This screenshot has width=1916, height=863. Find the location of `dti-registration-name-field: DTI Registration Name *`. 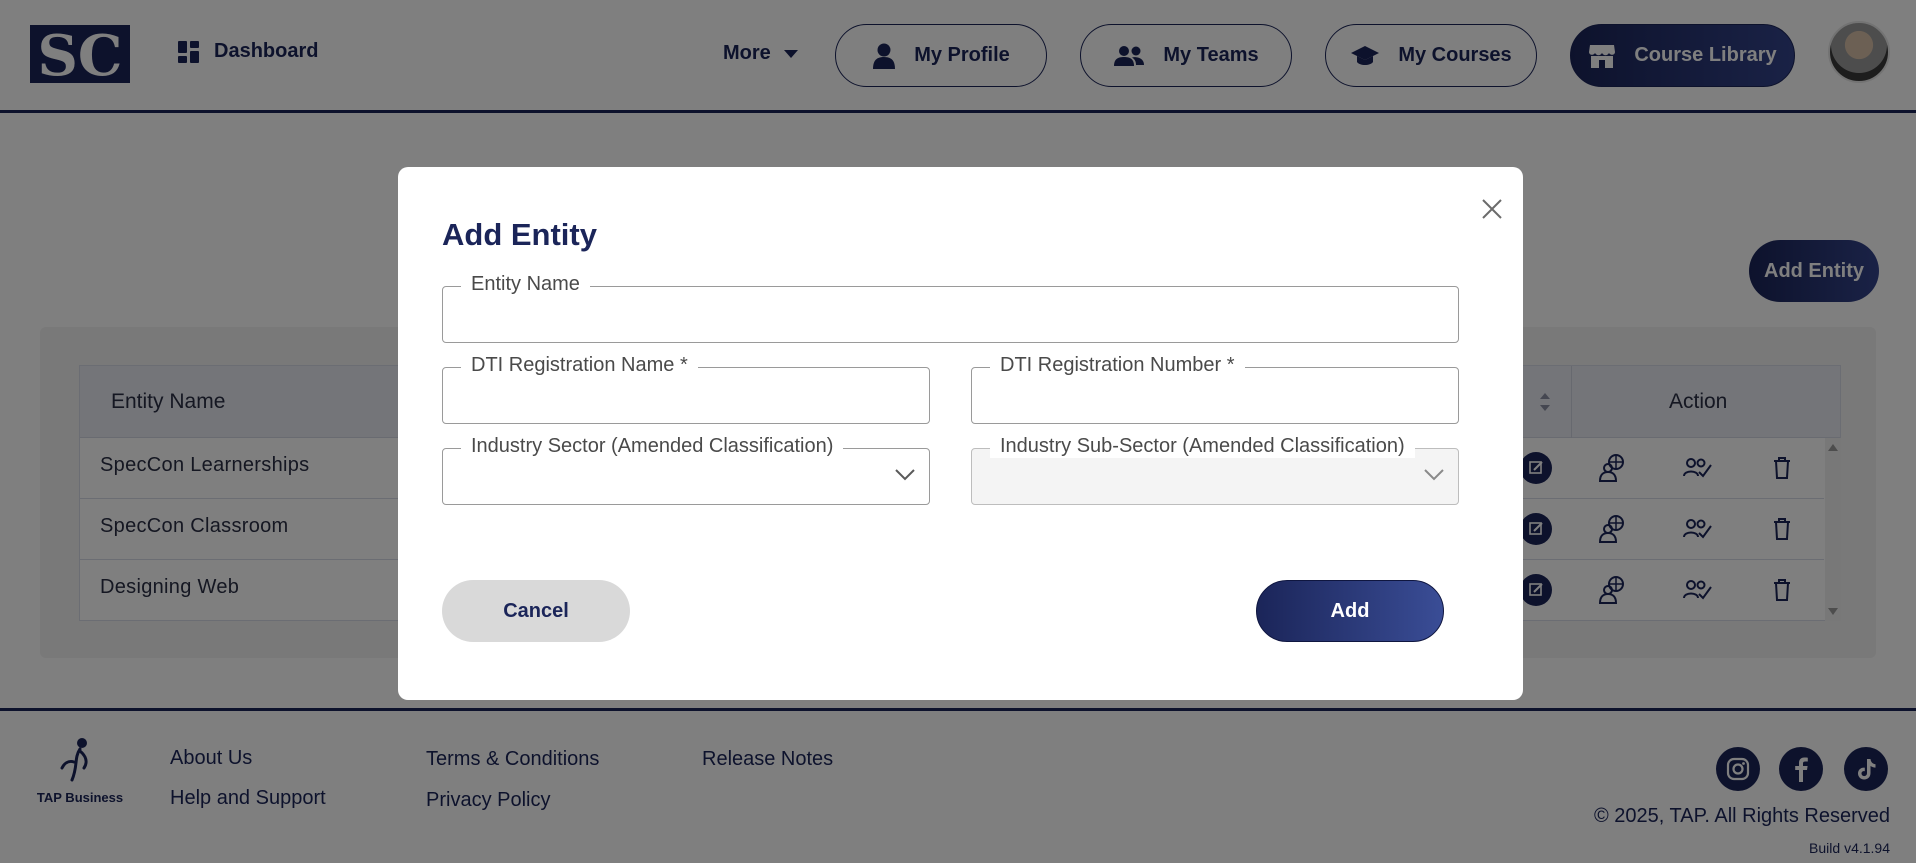

dti-registration-name-field: DTI Registration Name * is located at coordinates (686, 389).